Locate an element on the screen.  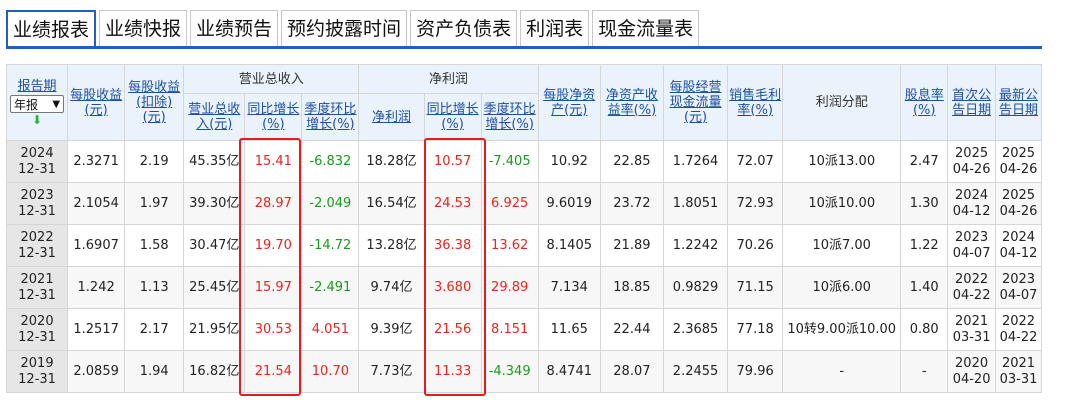
bvps-cell: 10.92 is located at coordinates (569, 161).